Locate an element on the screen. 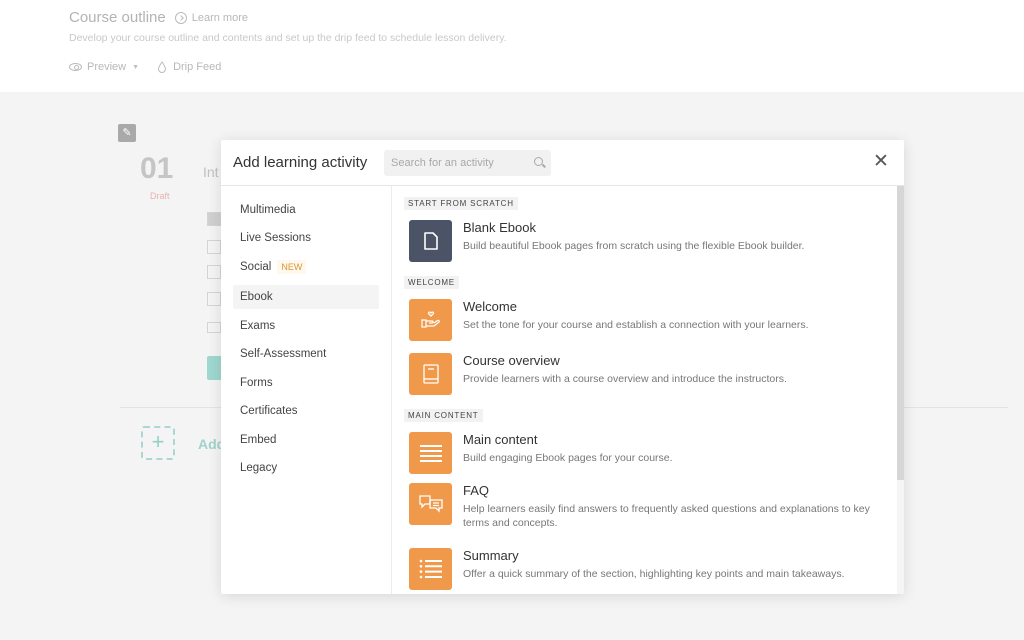 The image size is (1024, 640). activity-title: FAQ is located at coordinates (476, 490).